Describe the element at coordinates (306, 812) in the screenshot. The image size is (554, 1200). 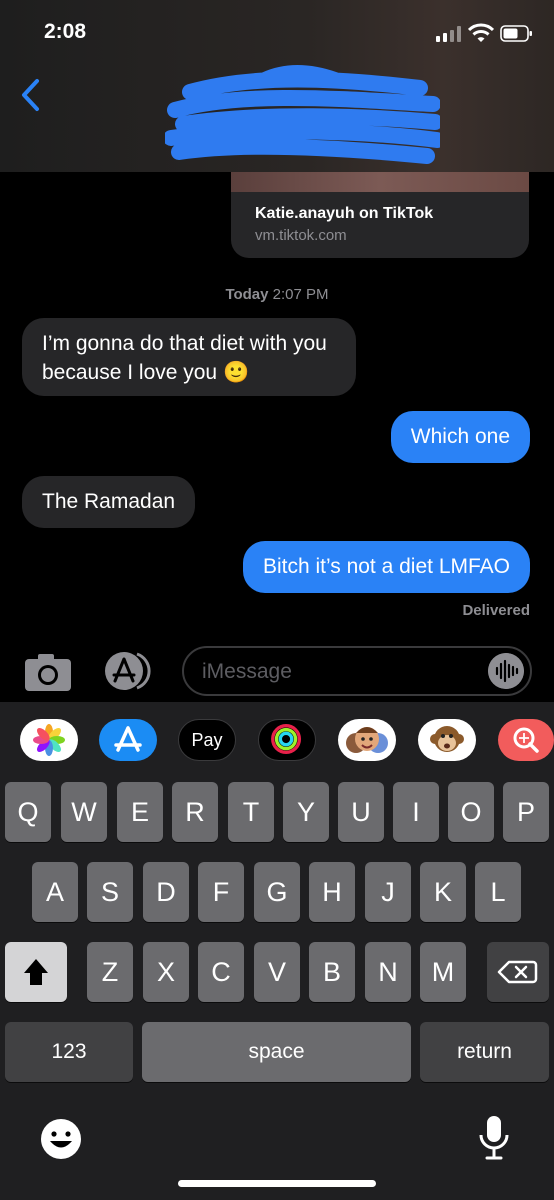
I see `key-y: Y` at that location.